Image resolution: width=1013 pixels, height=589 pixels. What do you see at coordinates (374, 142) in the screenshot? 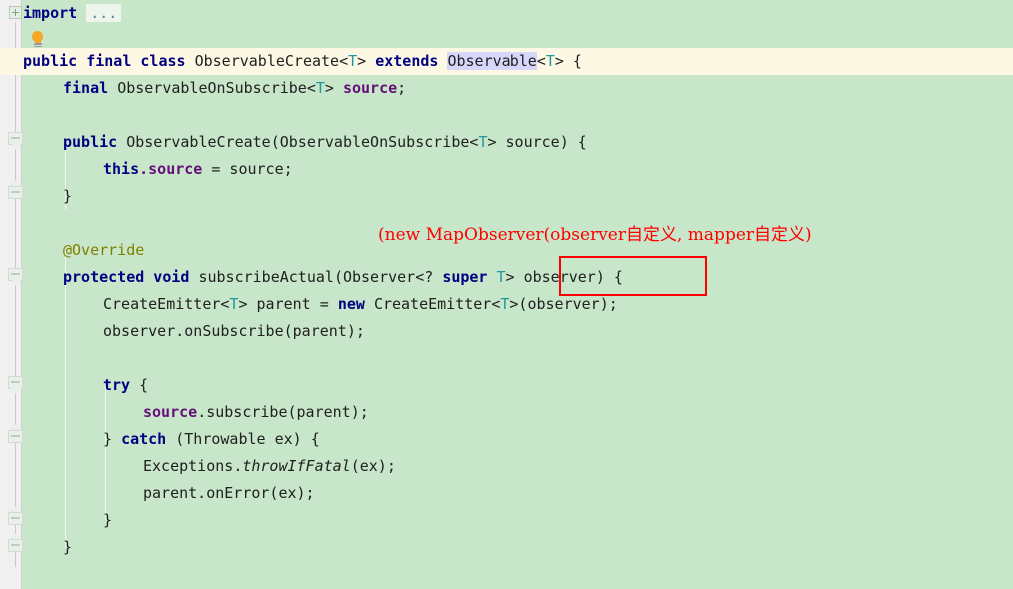
I see `code-token-typ: ObservableOnSubscribe` at bounding box center [374, 142].